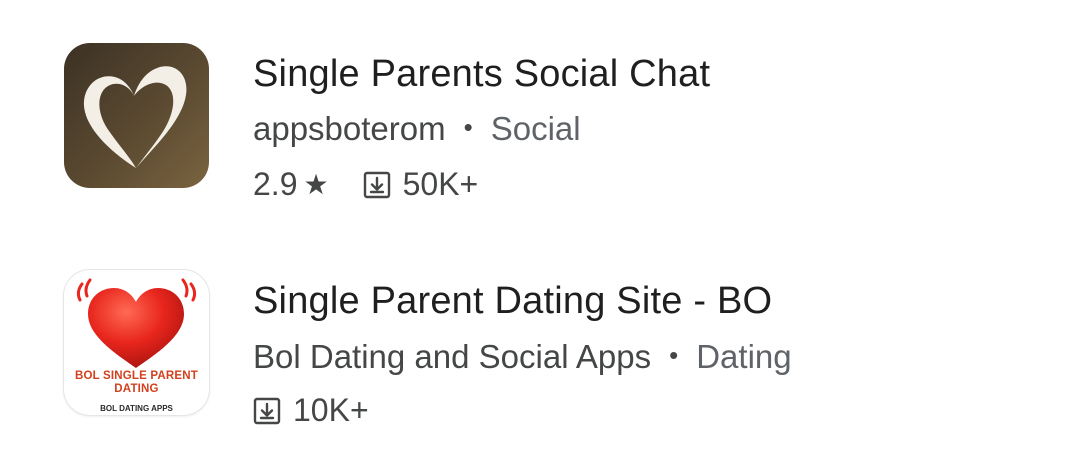 This screenshot has width=1080, height=469. What do you see at coordinates (316, 184) in the screenshot?
I see `star-icon: ★` at bounding box center [316, 184].